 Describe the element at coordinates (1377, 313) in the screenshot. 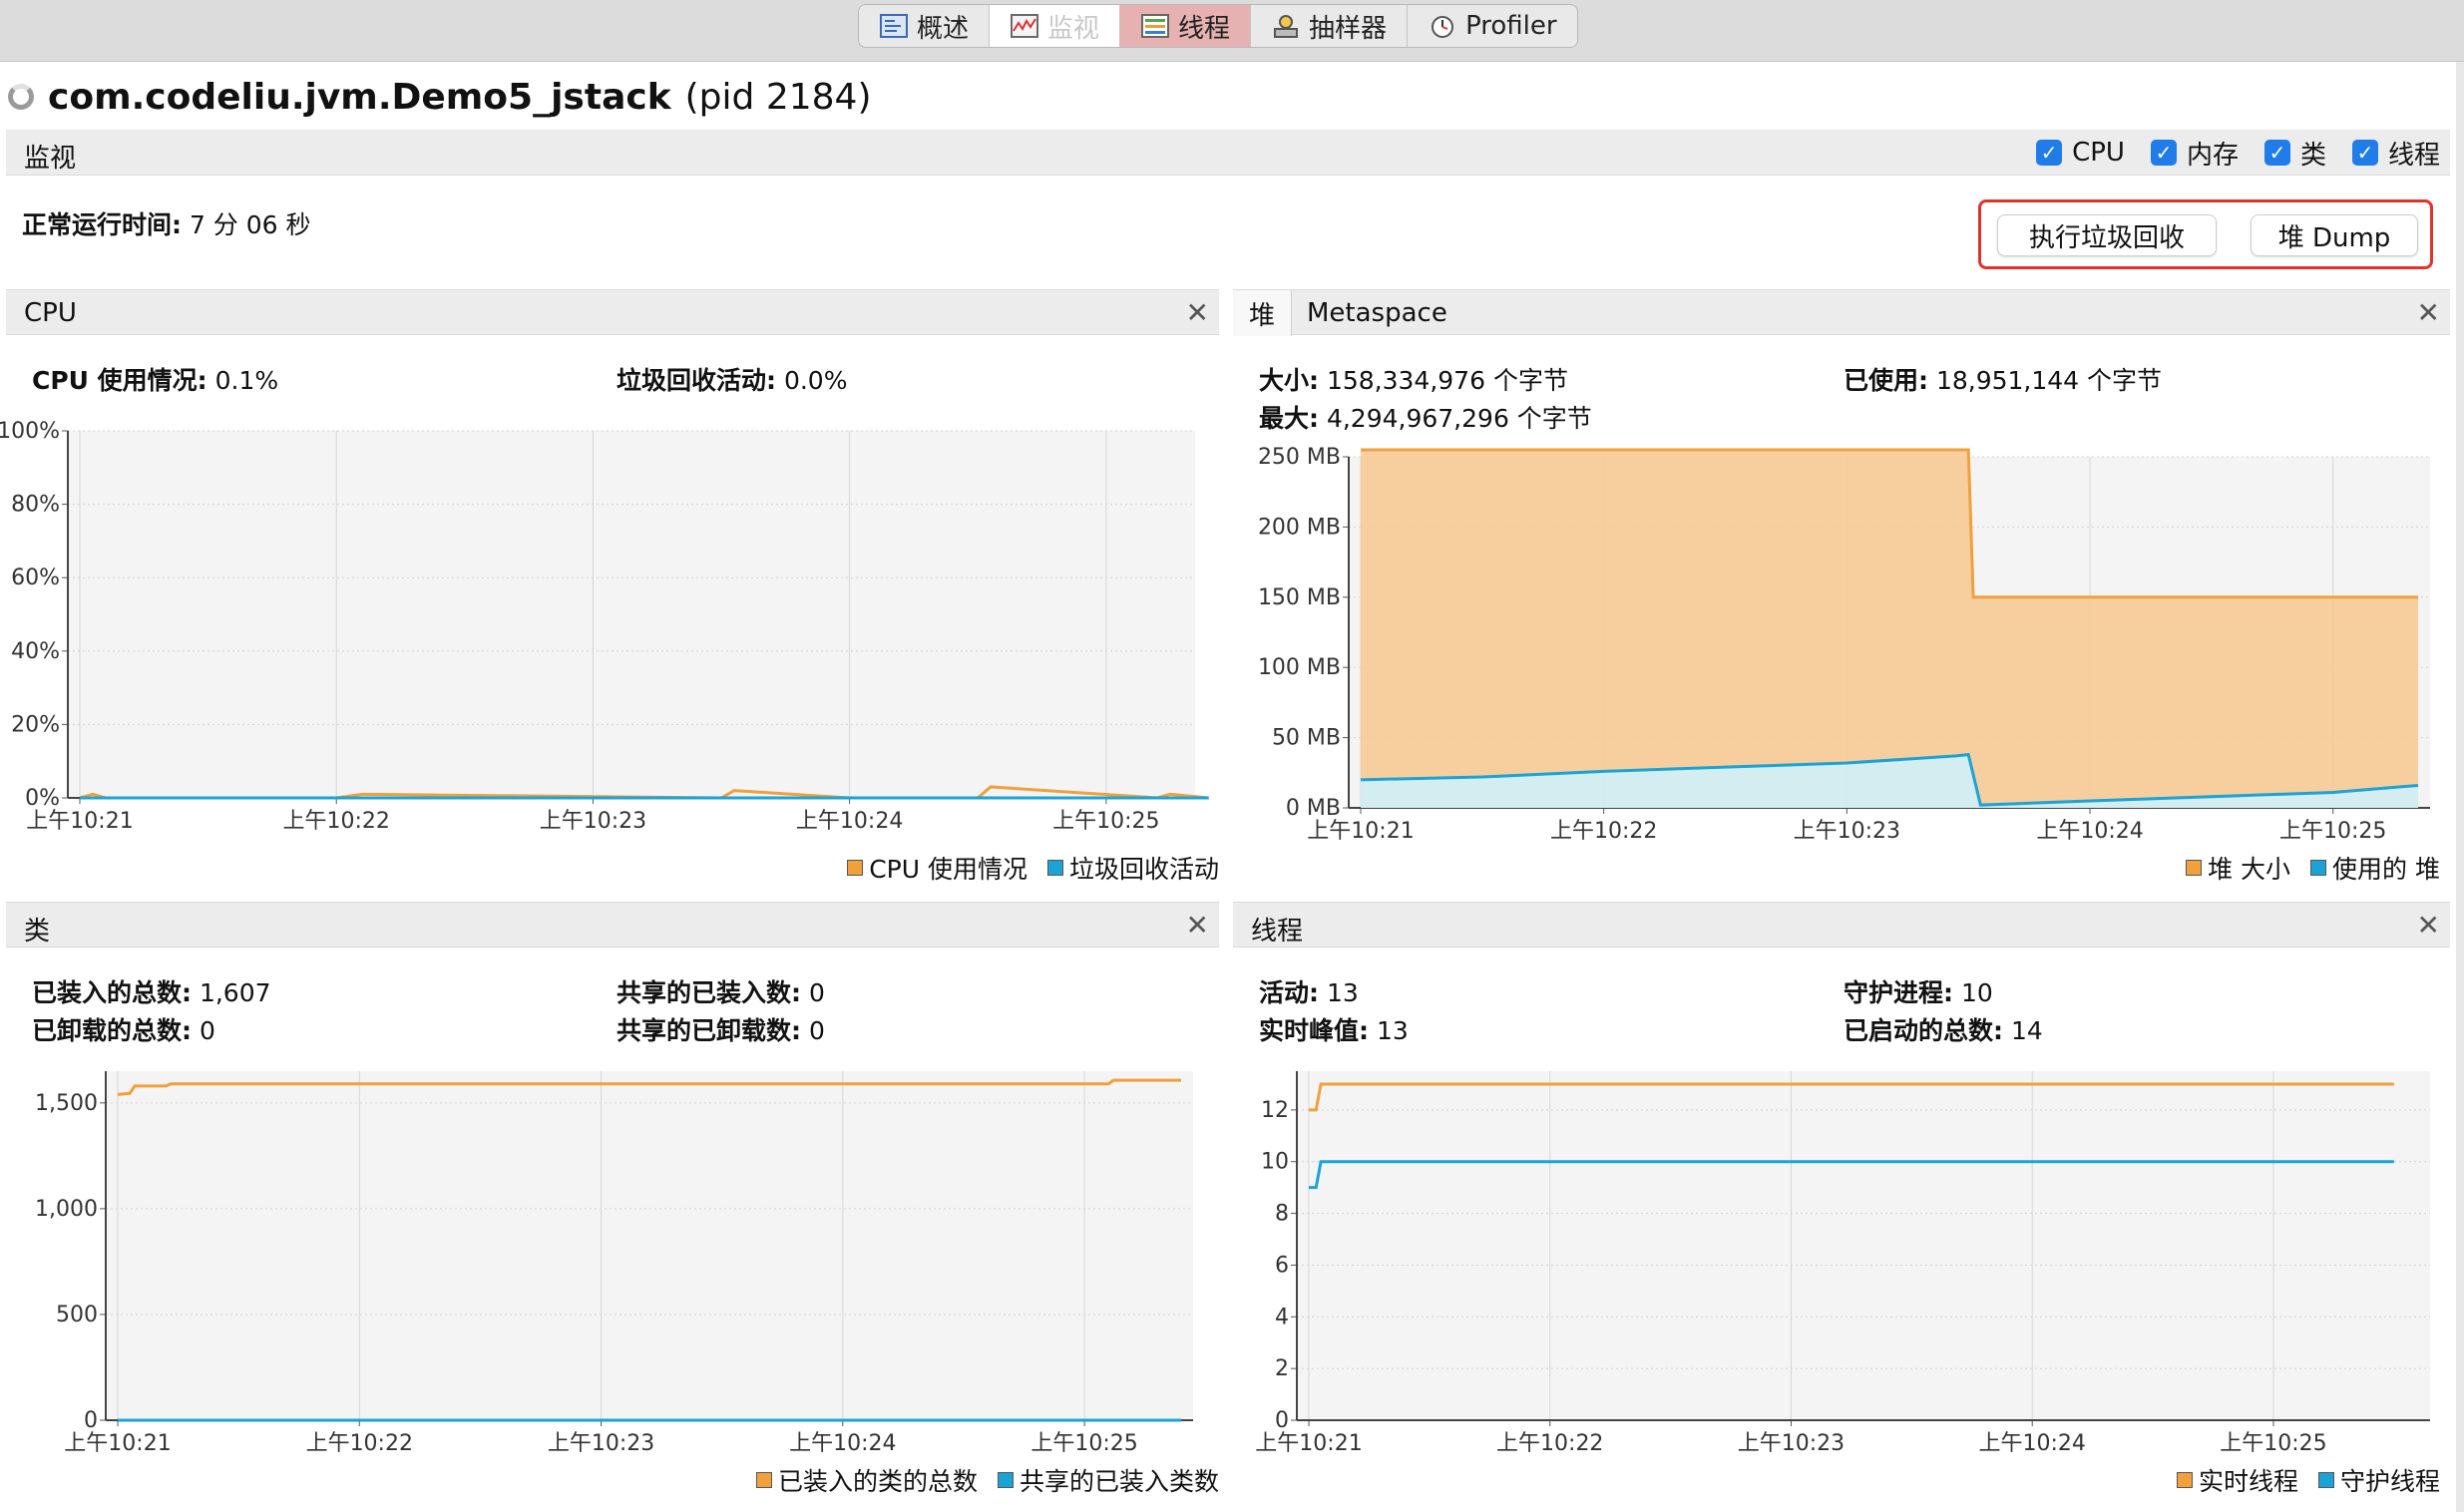

I see `tab-metaspace: Metaspace` at that location.